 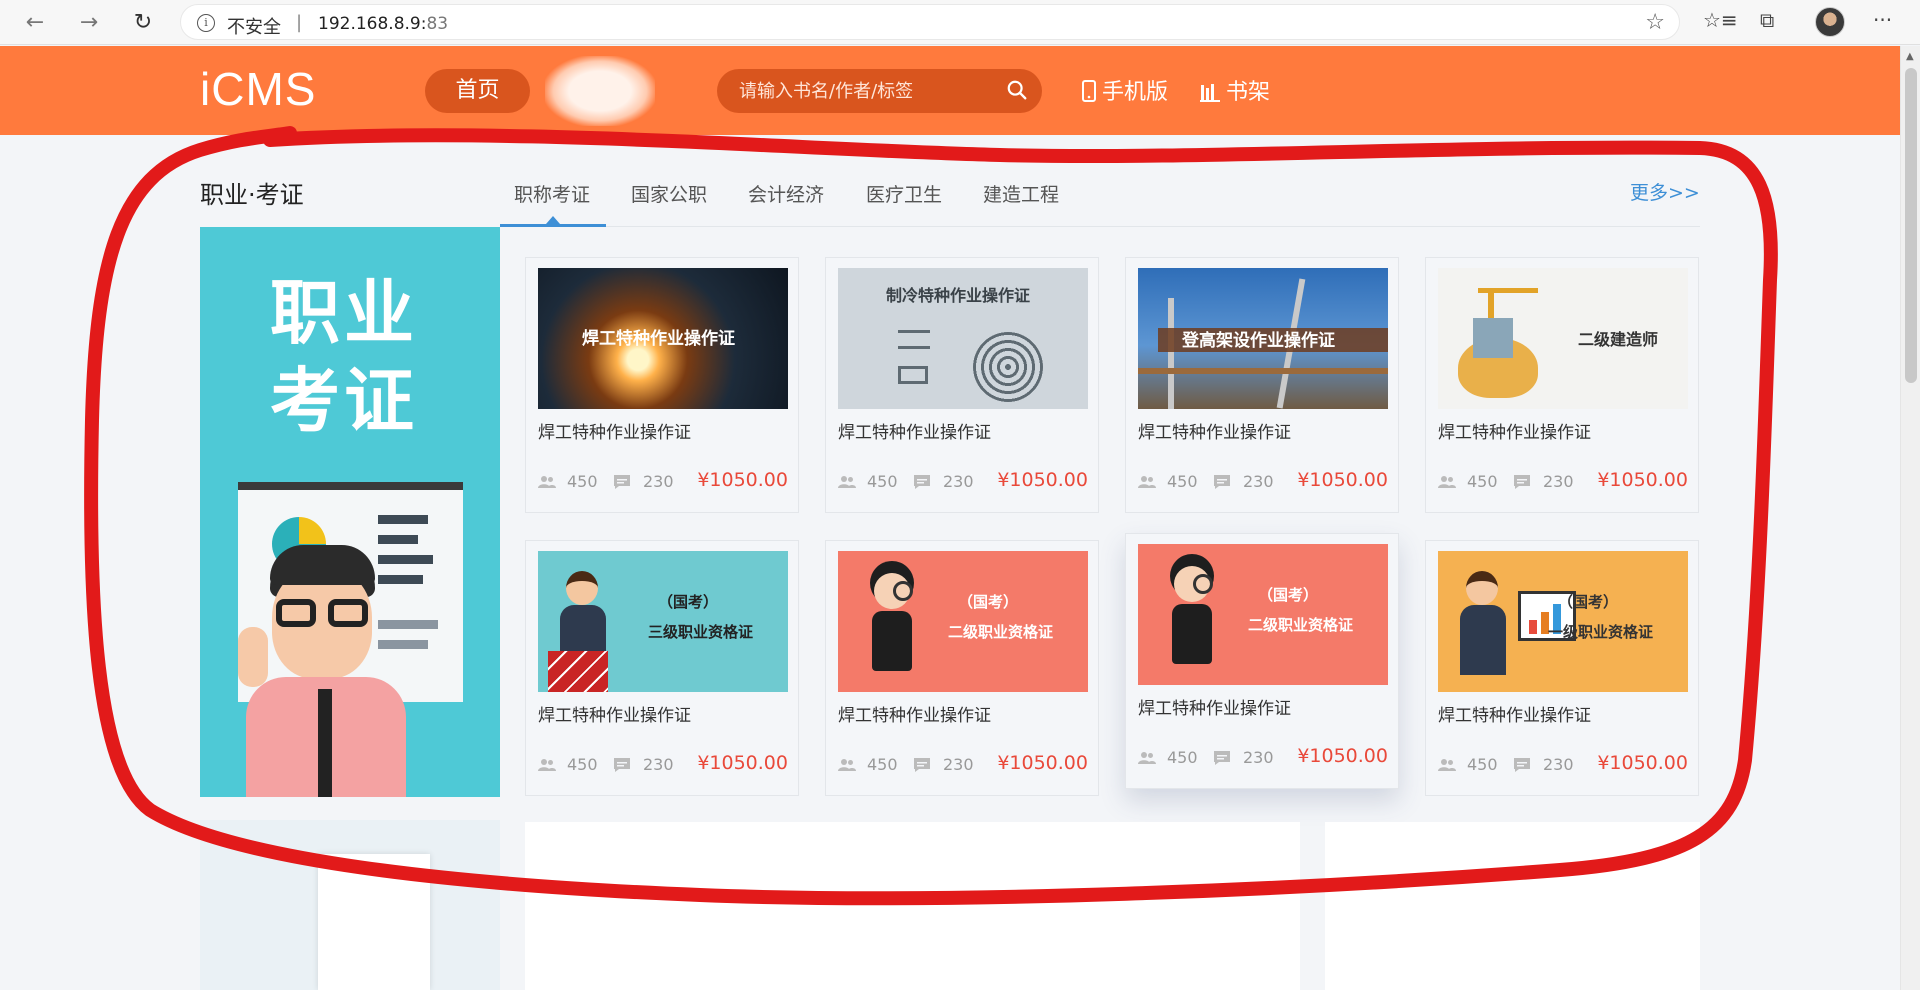 I want to click on thumbnail-caption: 制冷特种作业操作证, so click(x=958, y=295).